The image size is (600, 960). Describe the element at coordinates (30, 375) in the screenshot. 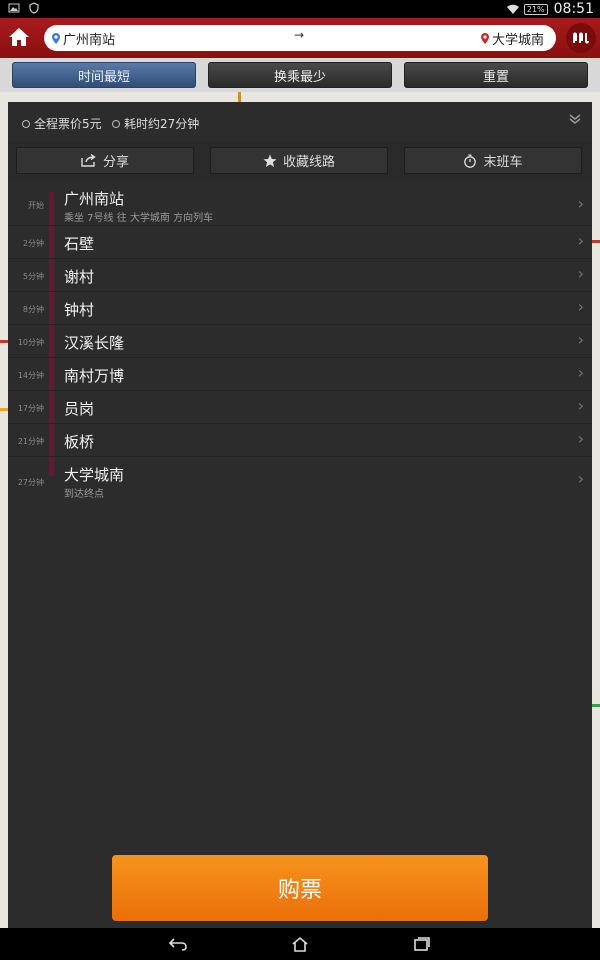

I see `station-time: 14分钟` at that location.